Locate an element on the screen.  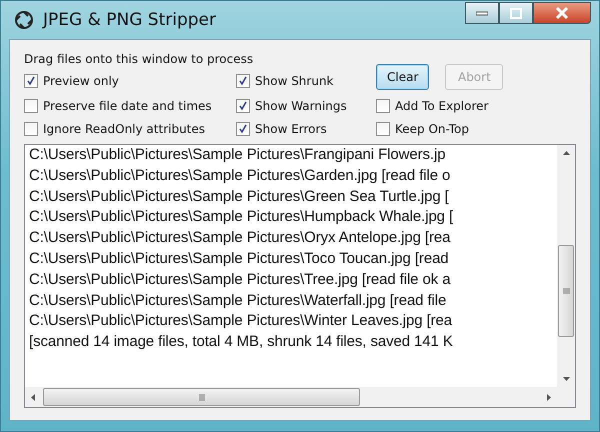
minimize-button is located at coordinates (482, 13).